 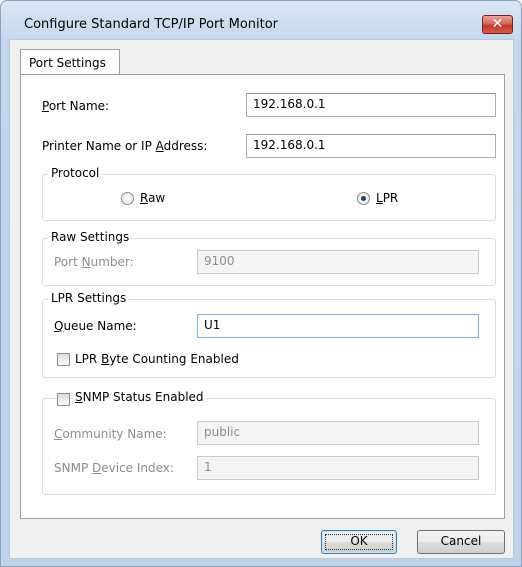 I want to click on tab-label: Port Settings, so click(x=67, y=63).